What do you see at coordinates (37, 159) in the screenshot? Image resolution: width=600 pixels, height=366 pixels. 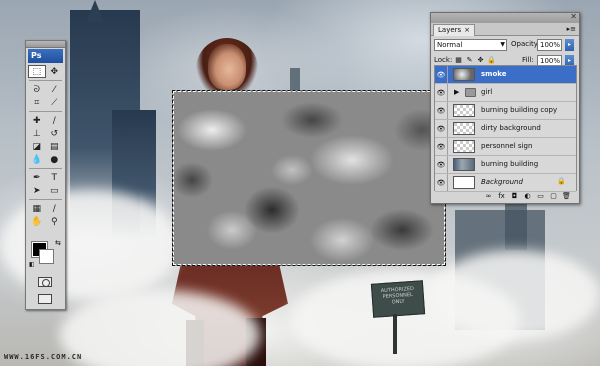 I see `blur-icon: 💧` at bounding box center [37, 159].